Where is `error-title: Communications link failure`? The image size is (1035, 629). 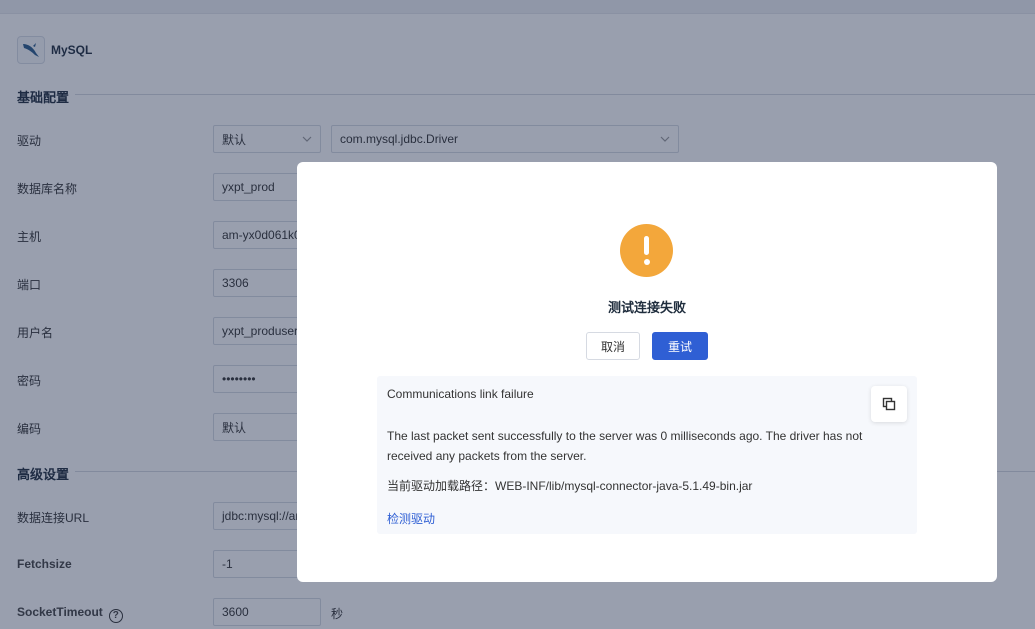 error-title: Communications link failure is located at coordinates (460, 394).